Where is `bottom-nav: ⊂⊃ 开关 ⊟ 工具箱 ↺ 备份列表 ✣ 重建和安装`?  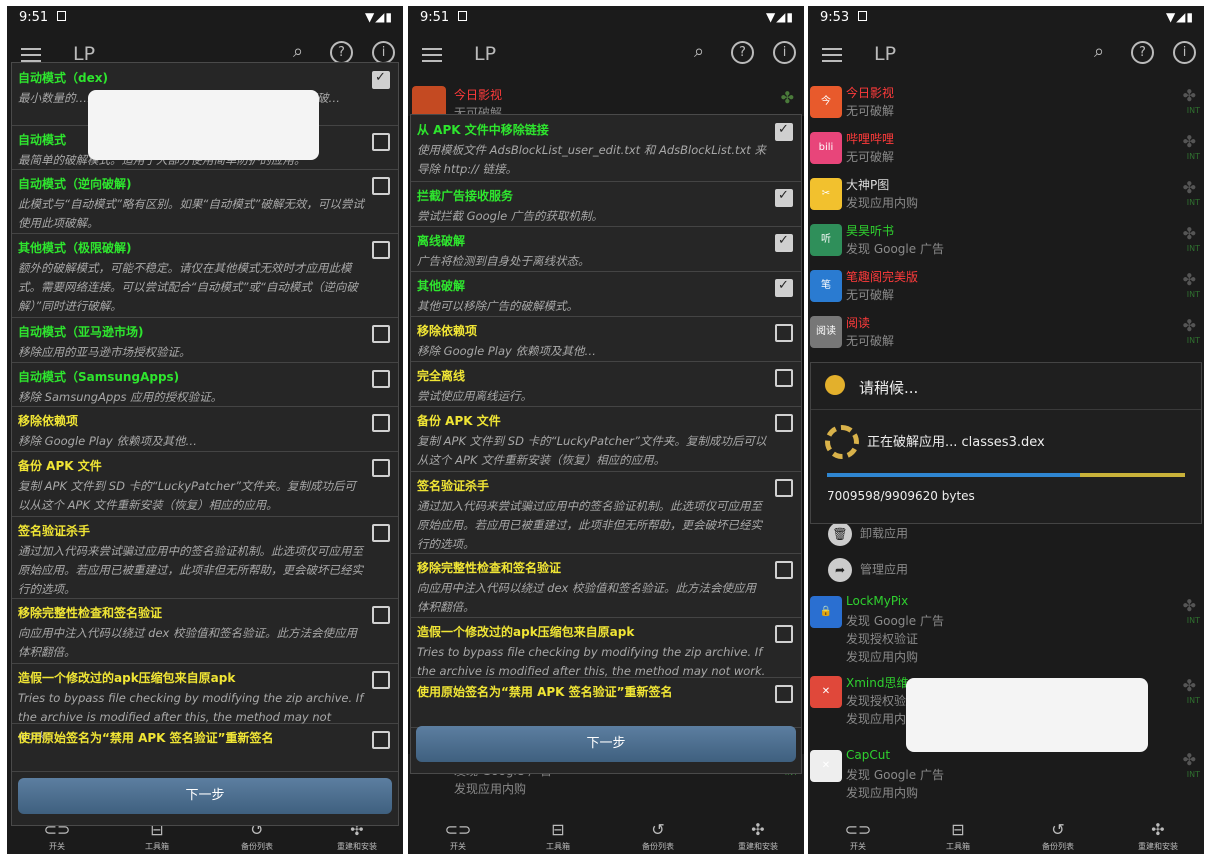
bottom-nav: ⊂⊃ 开关 ⊟ 工具箱 ↺ 备份列表 ✣ 重建和安装 is located at coordinates (1006, 835).